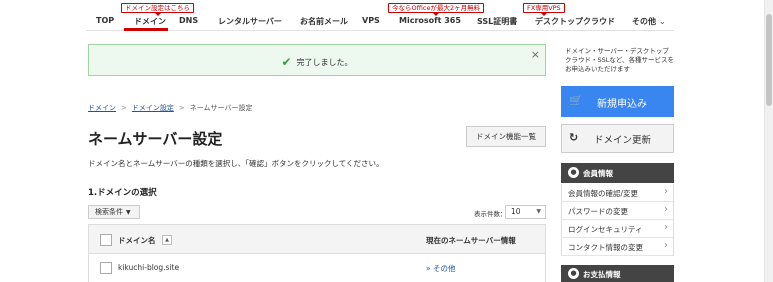  What do you see at coordinates (109, 212) in the screenshot?
I see `search-condition-label: 検索条件` at bounding box center [109, 212].